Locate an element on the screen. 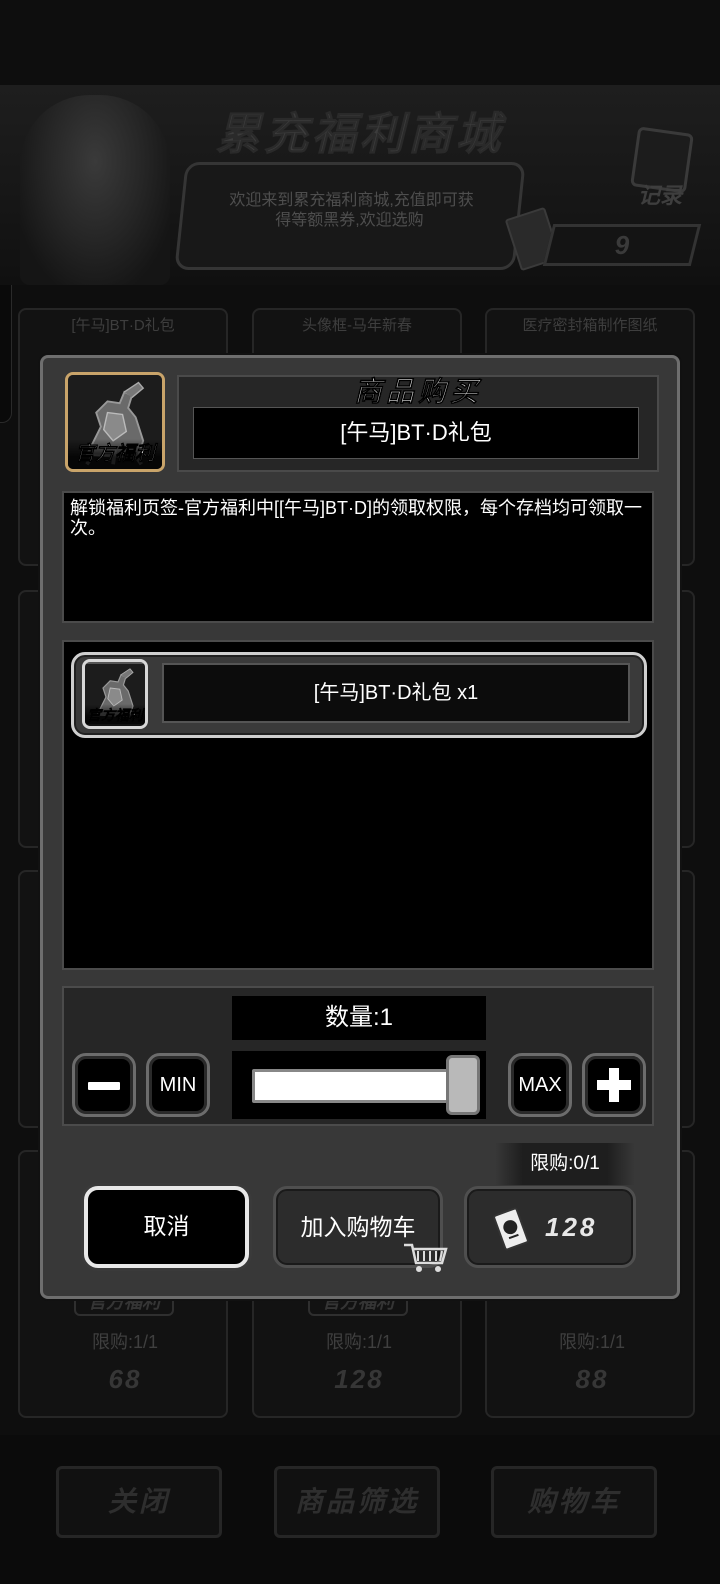  ticket-balance: 9 is located at coordinates (622, 245).